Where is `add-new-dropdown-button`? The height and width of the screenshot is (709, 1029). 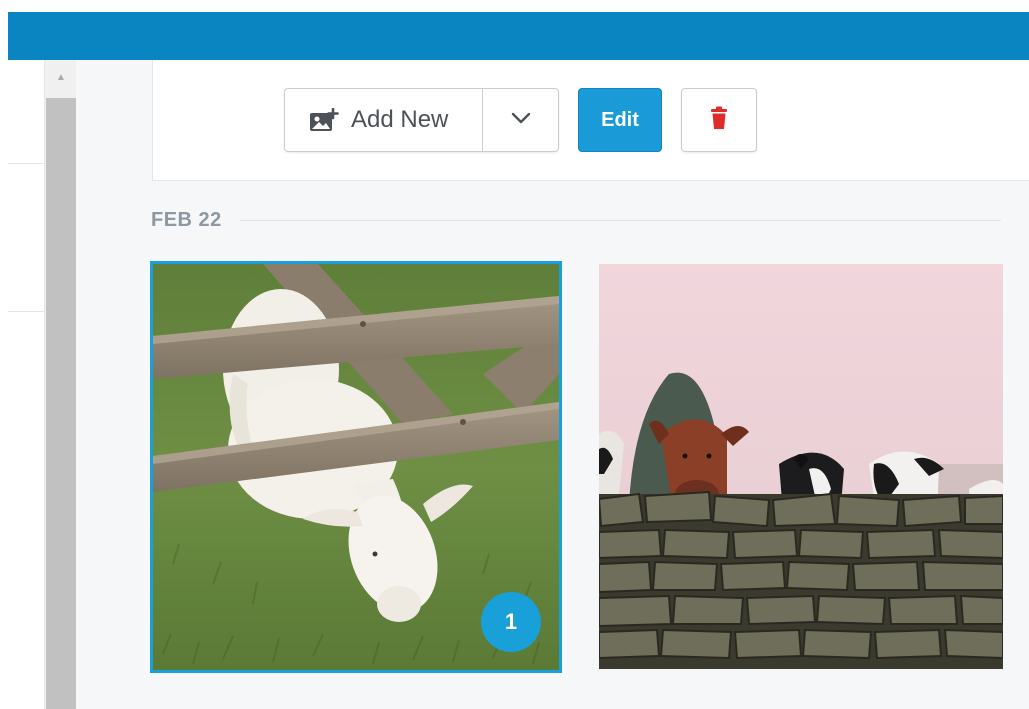 add-new-dropdown-button is located at coordinates (520, 120).